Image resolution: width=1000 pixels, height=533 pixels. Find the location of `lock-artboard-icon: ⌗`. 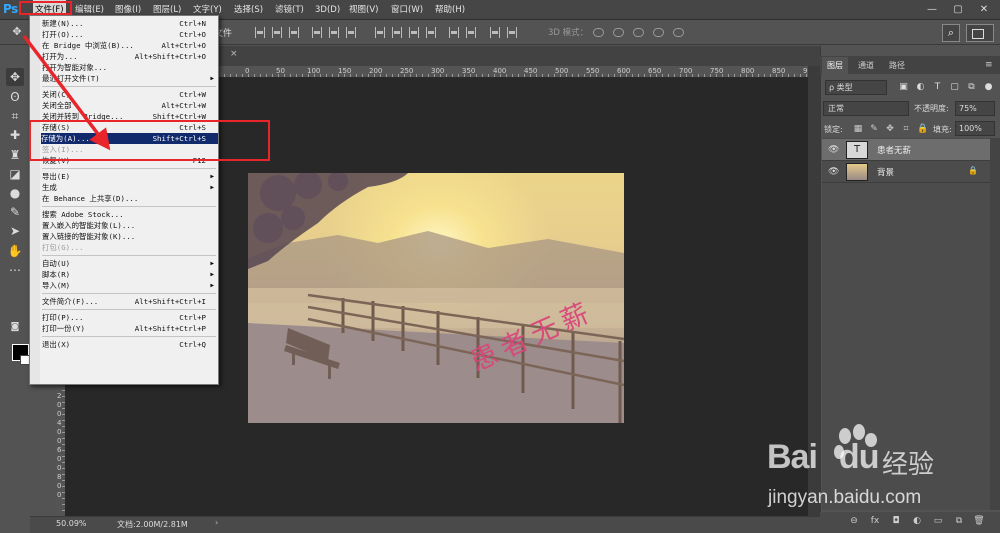

lock-artboard-icon: ⌗ is located at coordinates (906, 129).